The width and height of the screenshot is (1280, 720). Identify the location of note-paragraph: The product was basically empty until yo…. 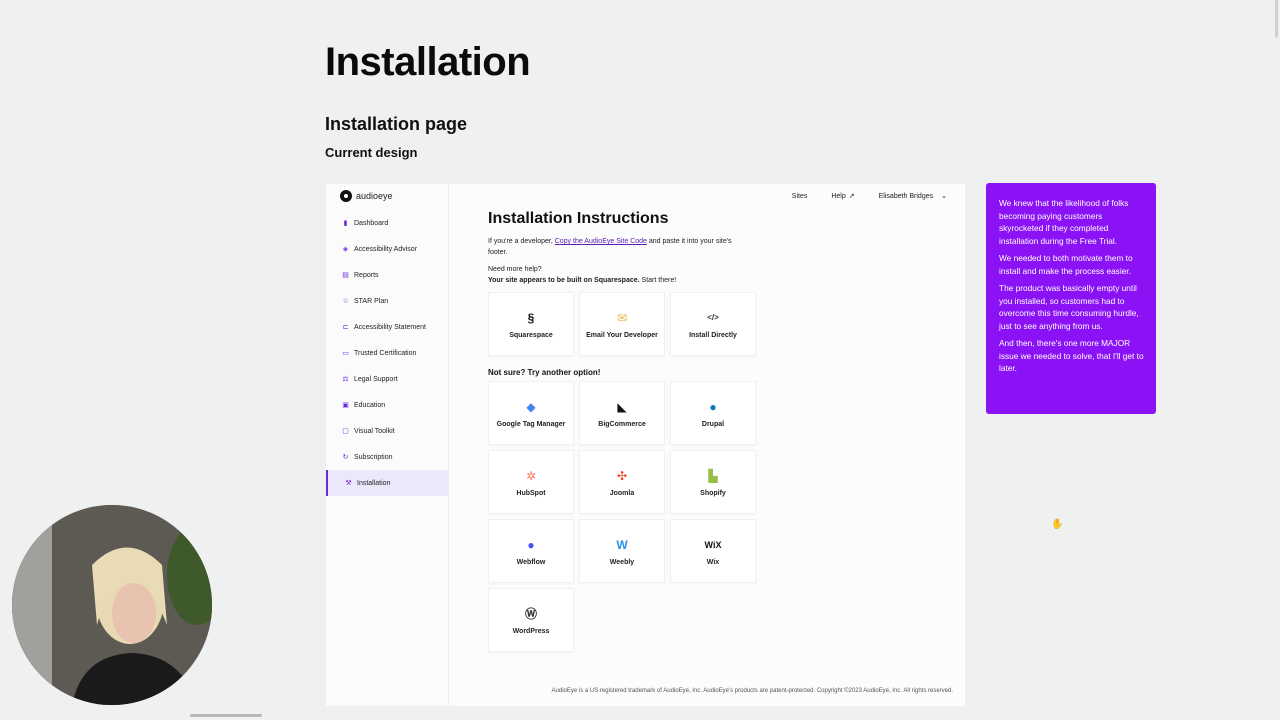
(1069, 307).